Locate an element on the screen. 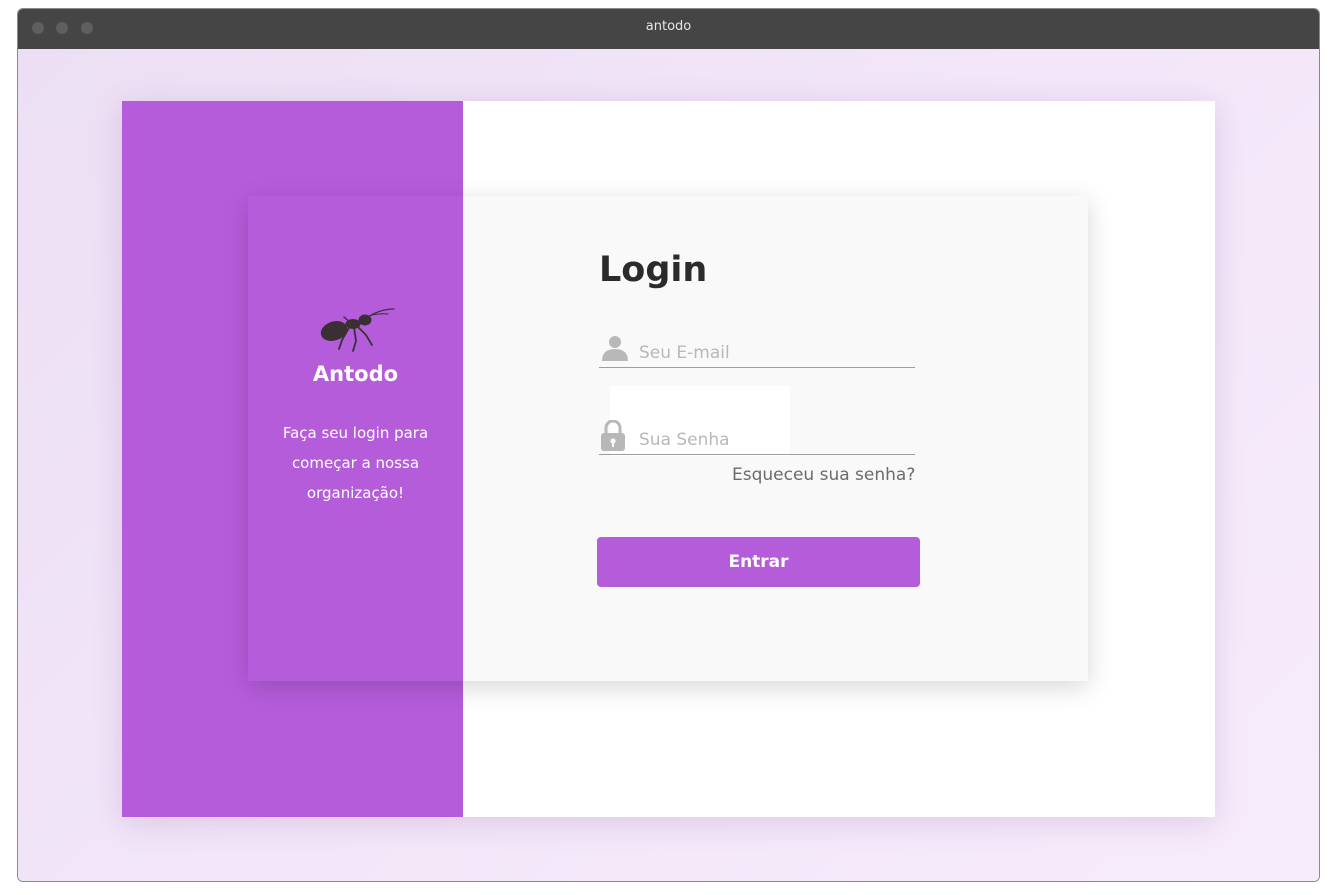 Image resolution: width=1343 pixels, height=895 pixels. title-bar: antodo is located at coordinates (668, 29).